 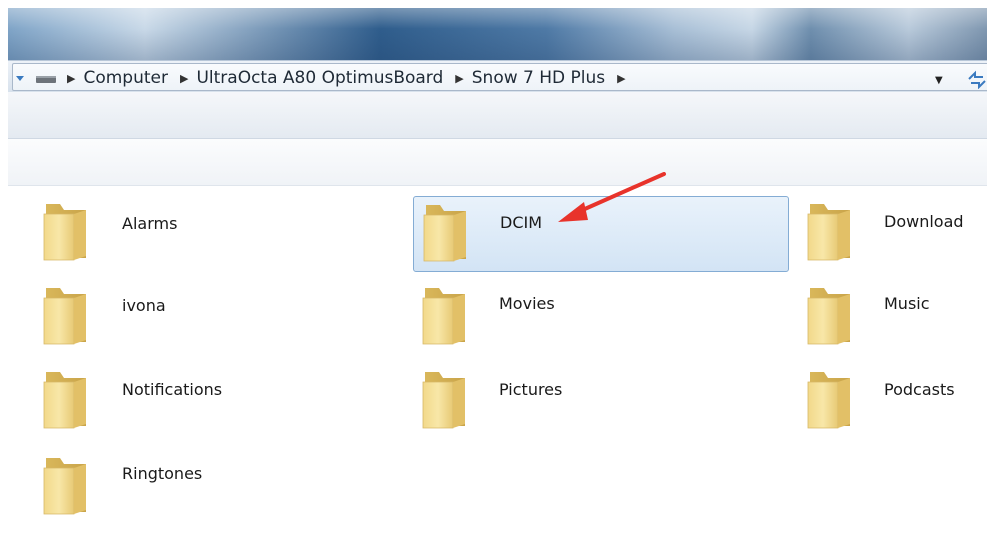 I want to click on command-bar, so click(x=497, y=115).